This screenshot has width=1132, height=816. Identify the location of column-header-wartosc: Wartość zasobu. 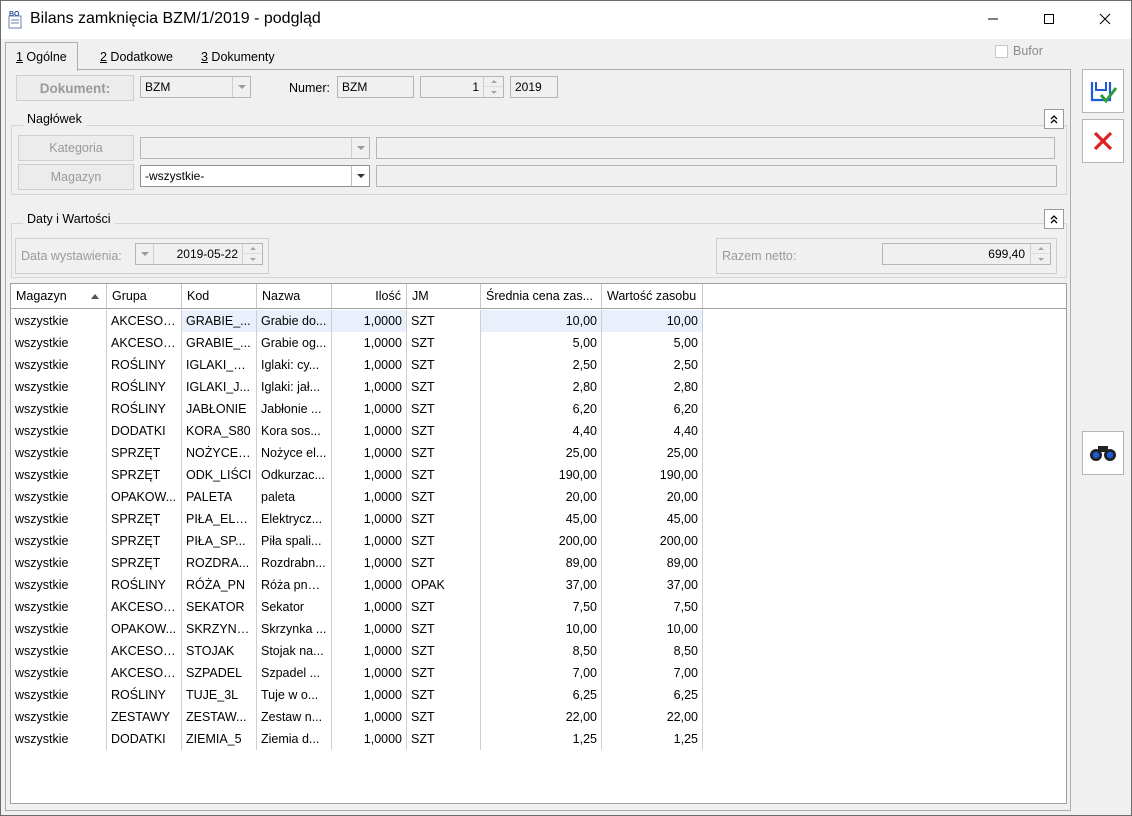
(652, 296).